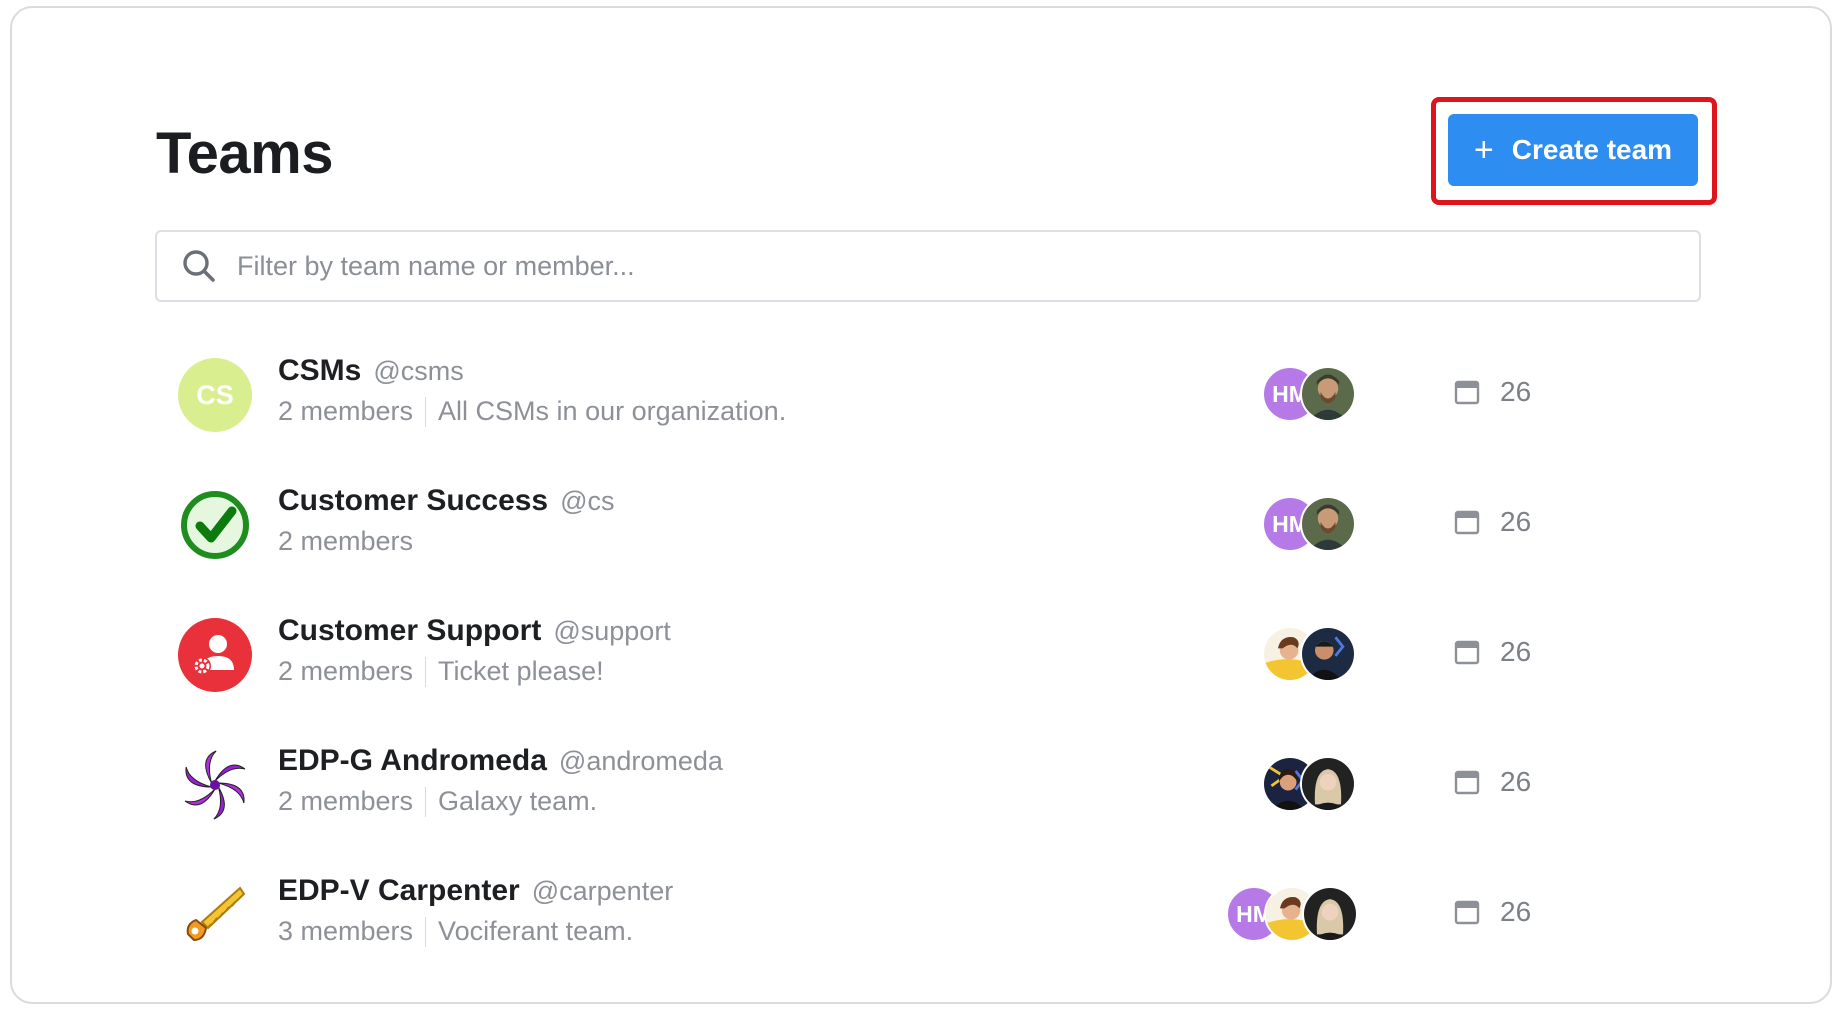 This screenshot has width=1841, height=1016. I want to click on team-name: CSMs @csms, so click(371, 371).